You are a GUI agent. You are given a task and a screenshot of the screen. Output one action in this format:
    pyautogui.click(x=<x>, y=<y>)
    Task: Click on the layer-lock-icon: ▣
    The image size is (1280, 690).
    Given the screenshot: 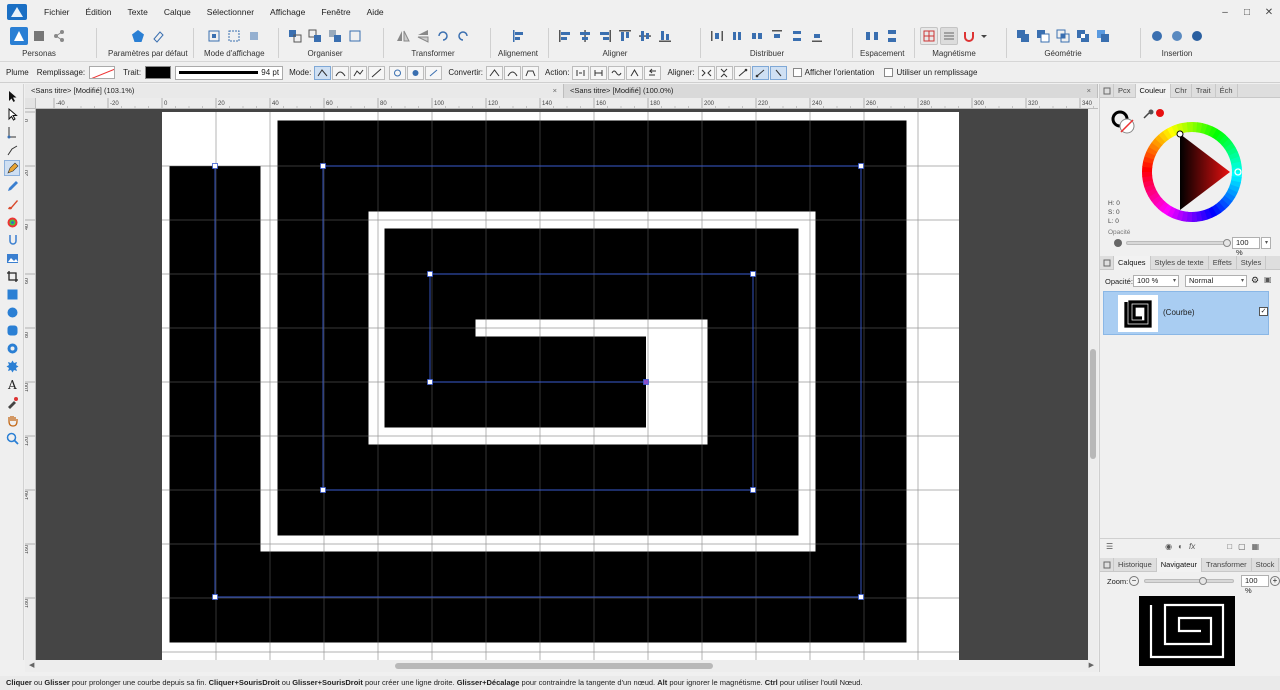 What is the action you would take?
    pyautogui.click(x=1269, y=281)
    